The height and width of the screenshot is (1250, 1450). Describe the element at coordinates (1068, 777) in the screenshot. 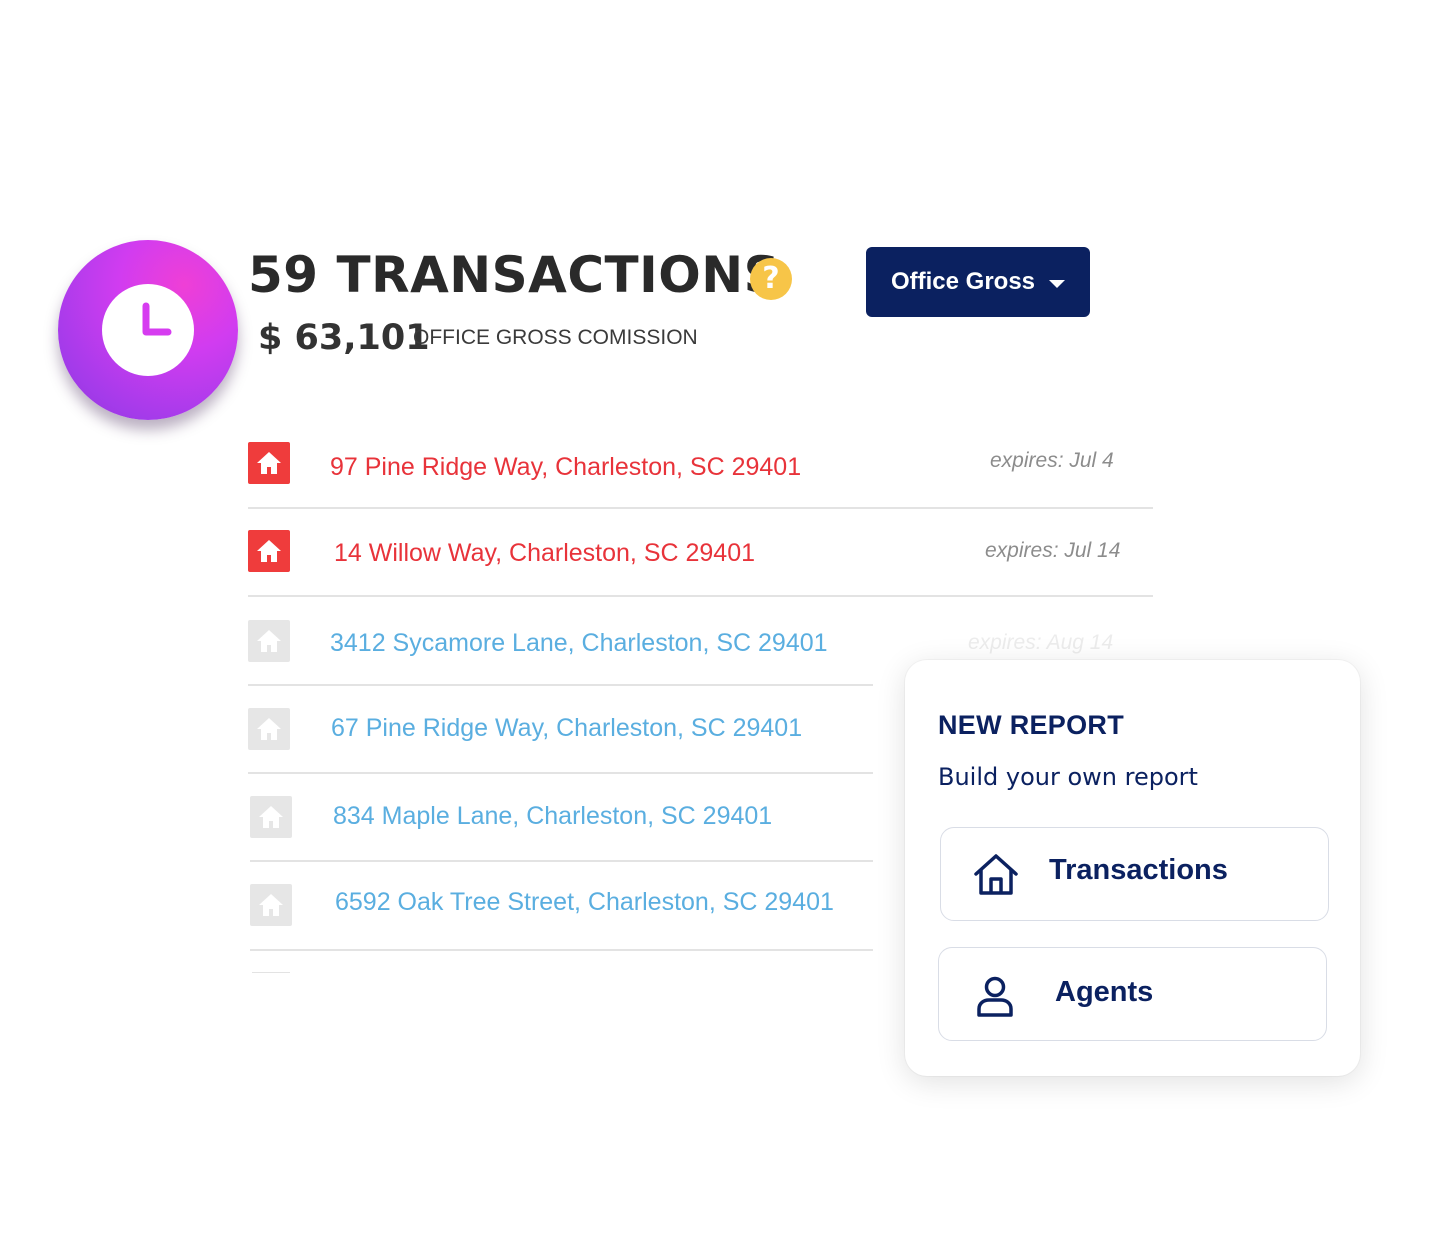

I see `report-card-subtitle: Build your own report` at that location.